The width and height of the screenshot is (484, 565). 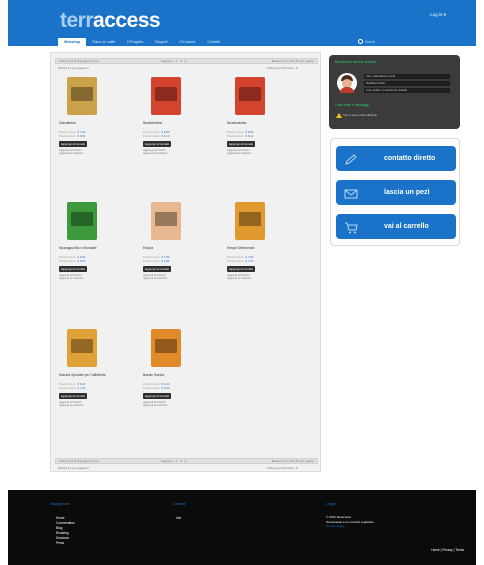 What do you see at coordinates (360, 41) in the screenshot?
I see `search-icon` at bounding box center [360, 41].